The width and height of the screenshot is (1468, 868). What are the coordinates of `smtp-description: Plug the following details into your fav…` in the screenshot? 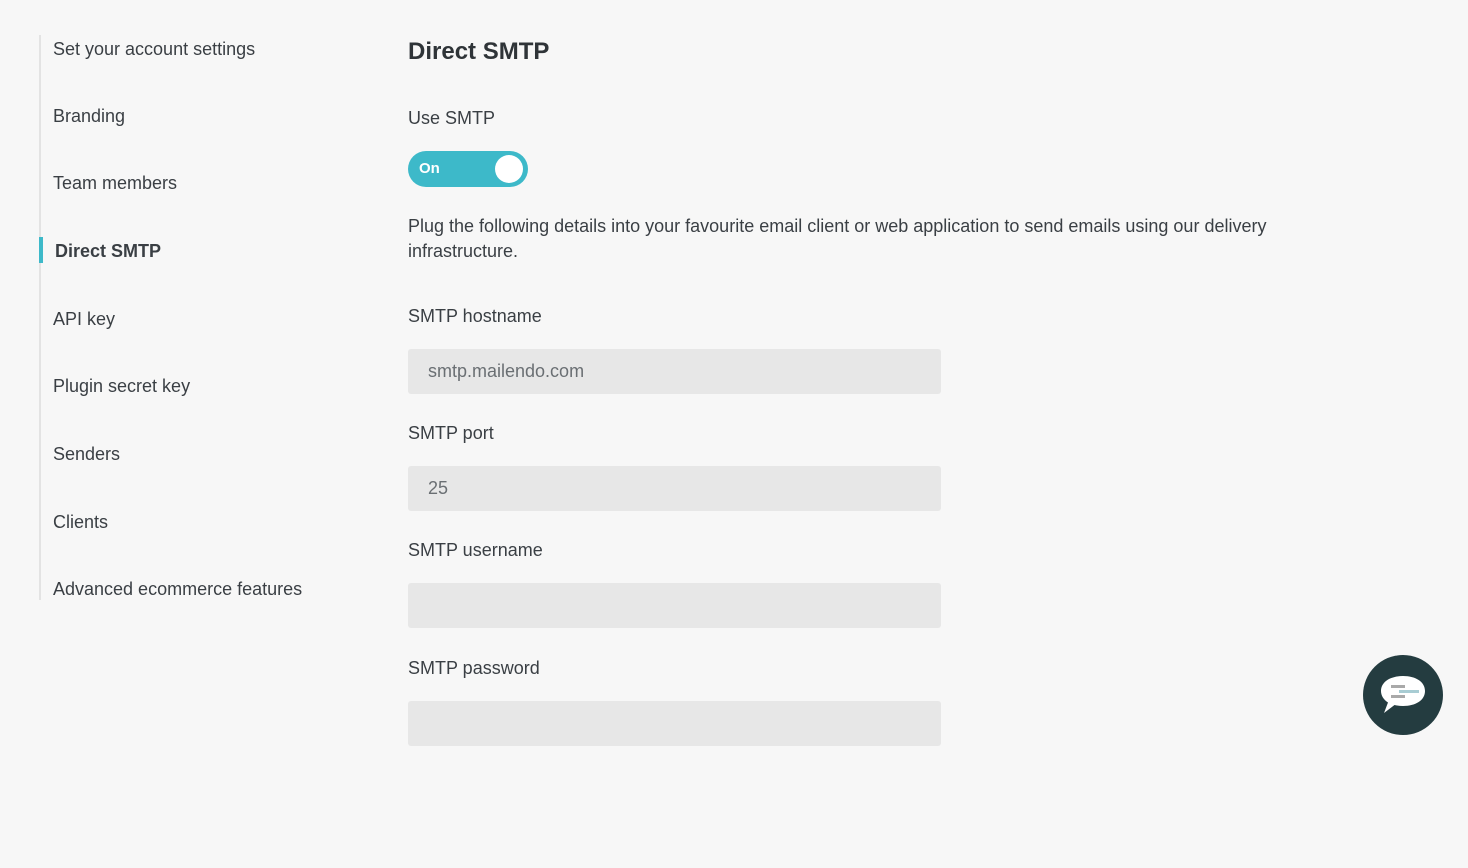 It's located at (837, 238).